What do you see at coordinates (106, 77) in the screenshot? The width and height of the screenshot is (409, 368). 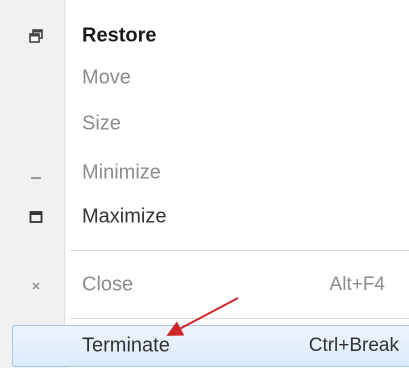 I see `menu-item-label: Move` at bounding box center [106, 77].